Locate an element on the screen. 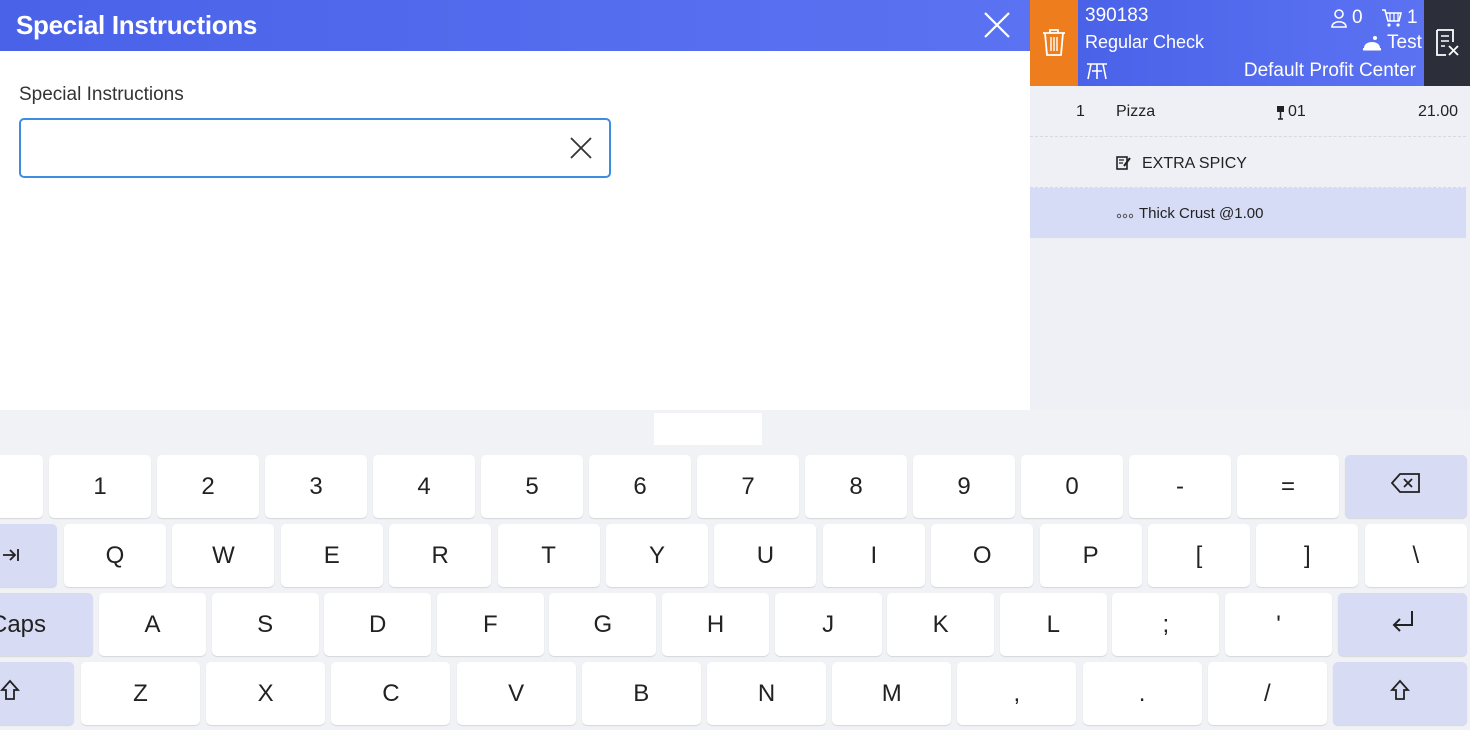 The height and width of the screenshot is (730, 1470). key-c39: ' is located at coordinates (1278, 624).